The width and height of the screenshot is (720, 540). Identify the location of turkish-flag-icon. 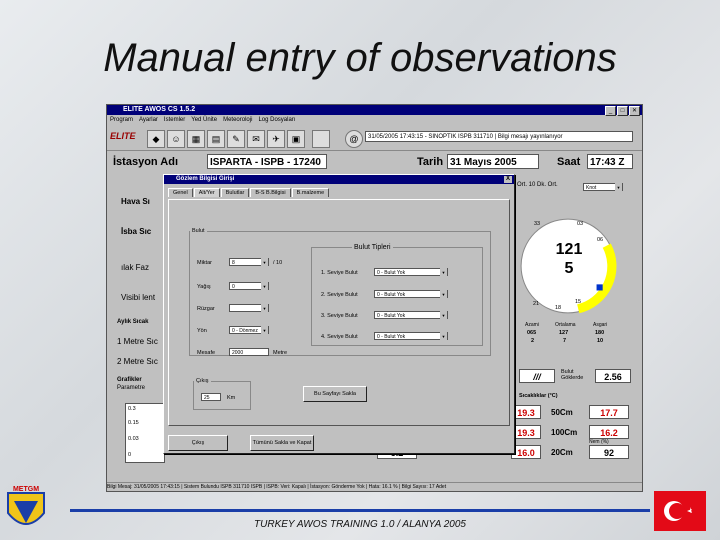
(680, 511).